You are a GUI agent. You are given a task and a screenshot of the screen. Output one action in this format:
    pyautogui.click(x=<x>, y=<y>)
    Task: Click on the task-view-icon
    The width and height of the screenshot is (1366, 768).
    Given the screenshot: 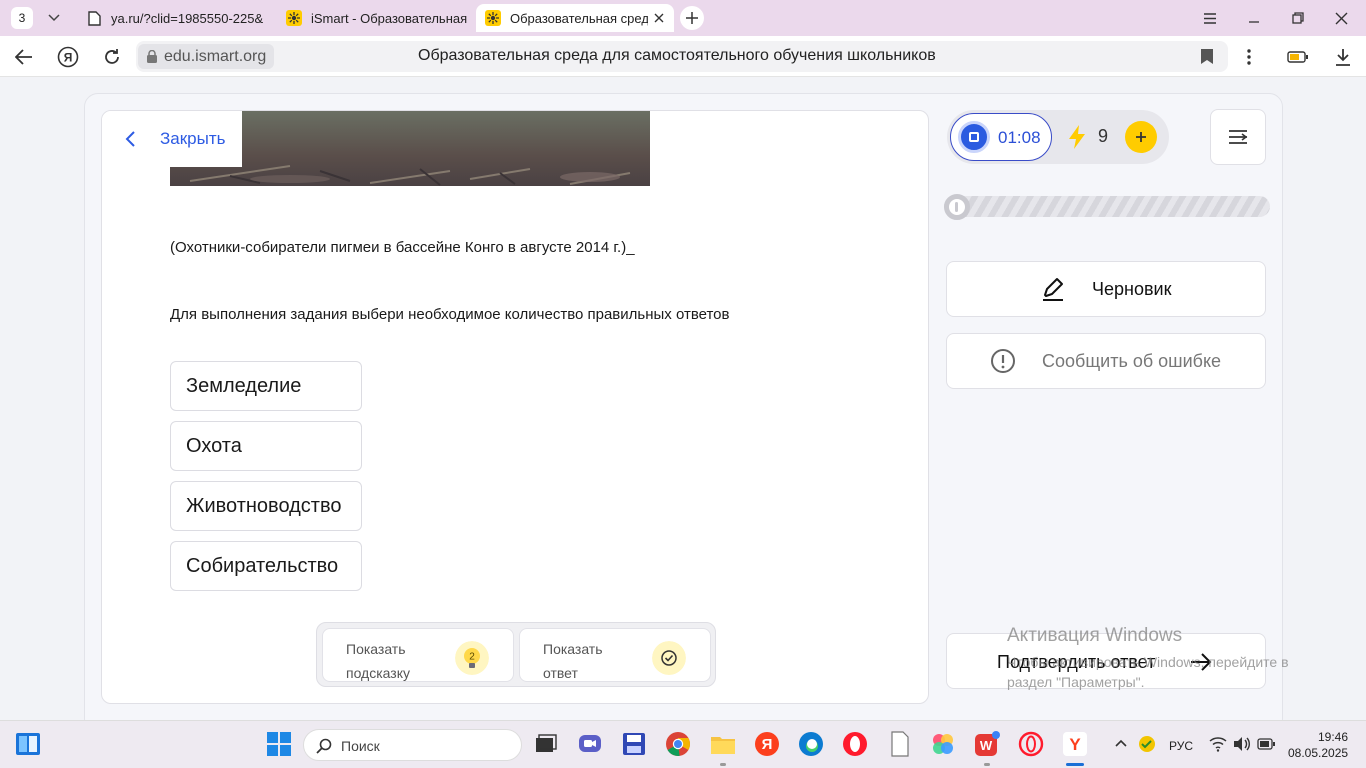 What is the action you would take?
    pyautogui.click(x=545, y=744)
    